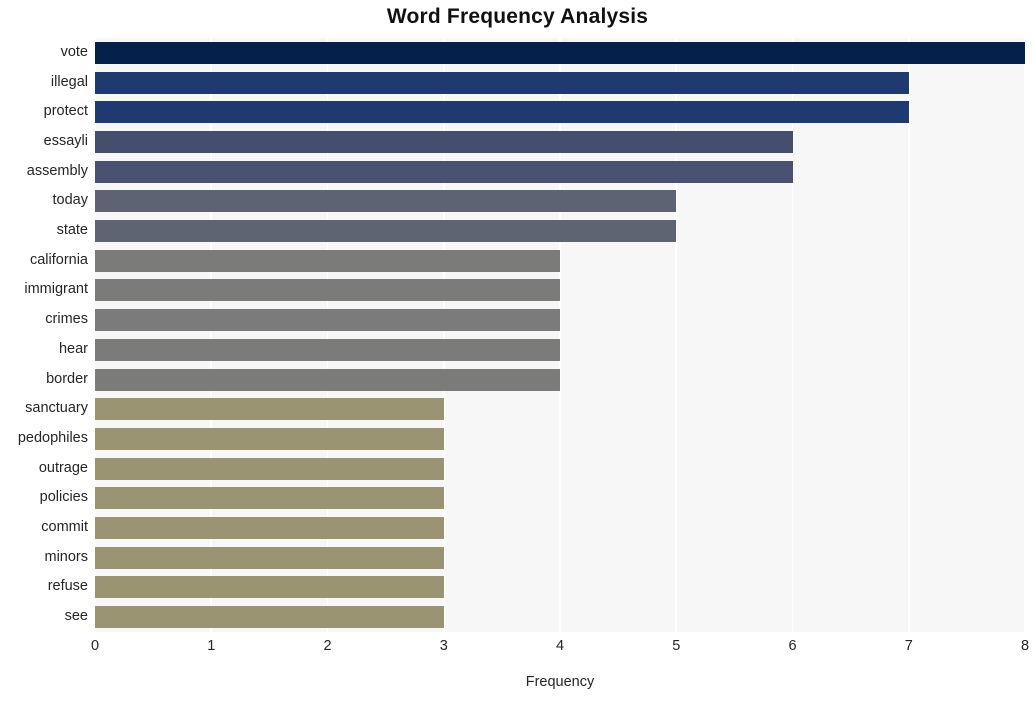 Image resolution: width=1035 pixels, height=701 pixels. I want to click on x-tick-label-7: 7, so click(908, 646).